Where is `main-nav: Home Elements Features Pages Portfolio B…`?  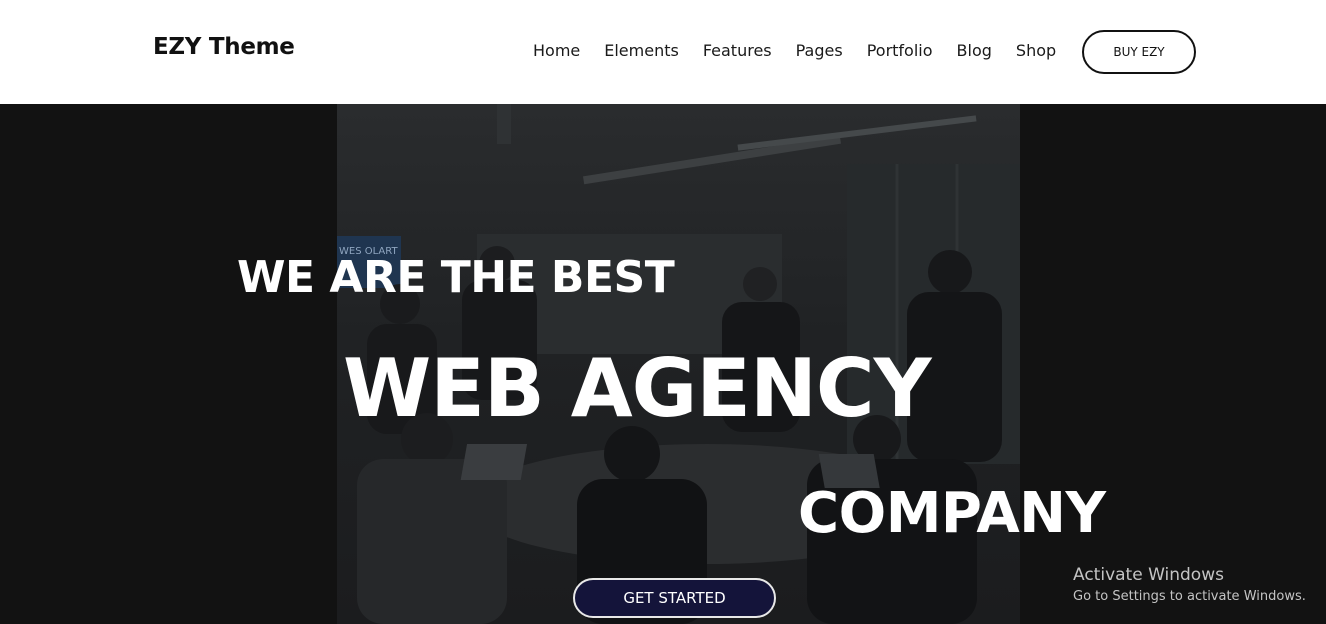
main-nav: Home Elements Features Pages Portfolio B… is located at coordinates (794, 51).